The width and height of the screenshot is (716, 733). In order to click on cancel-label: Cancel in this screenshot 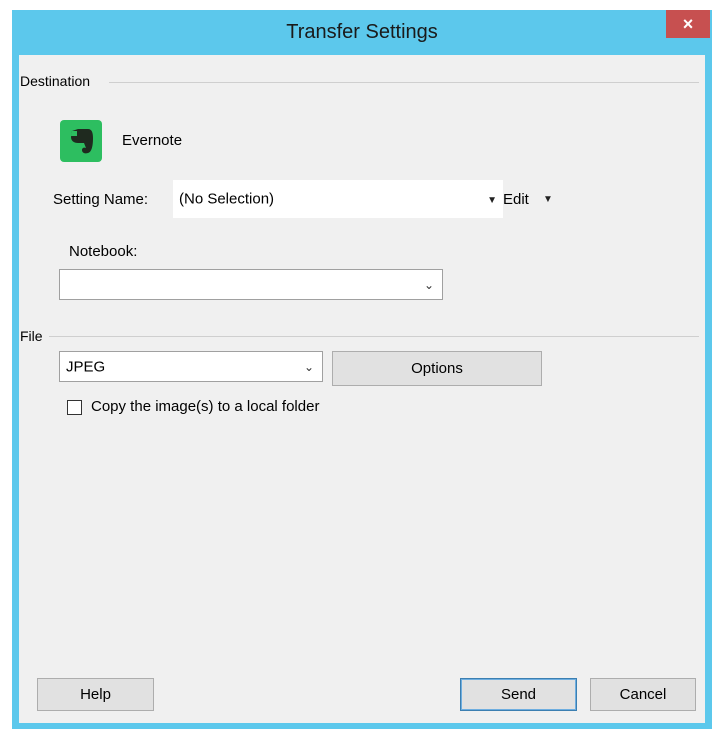, I will do `click(643, 694)`.